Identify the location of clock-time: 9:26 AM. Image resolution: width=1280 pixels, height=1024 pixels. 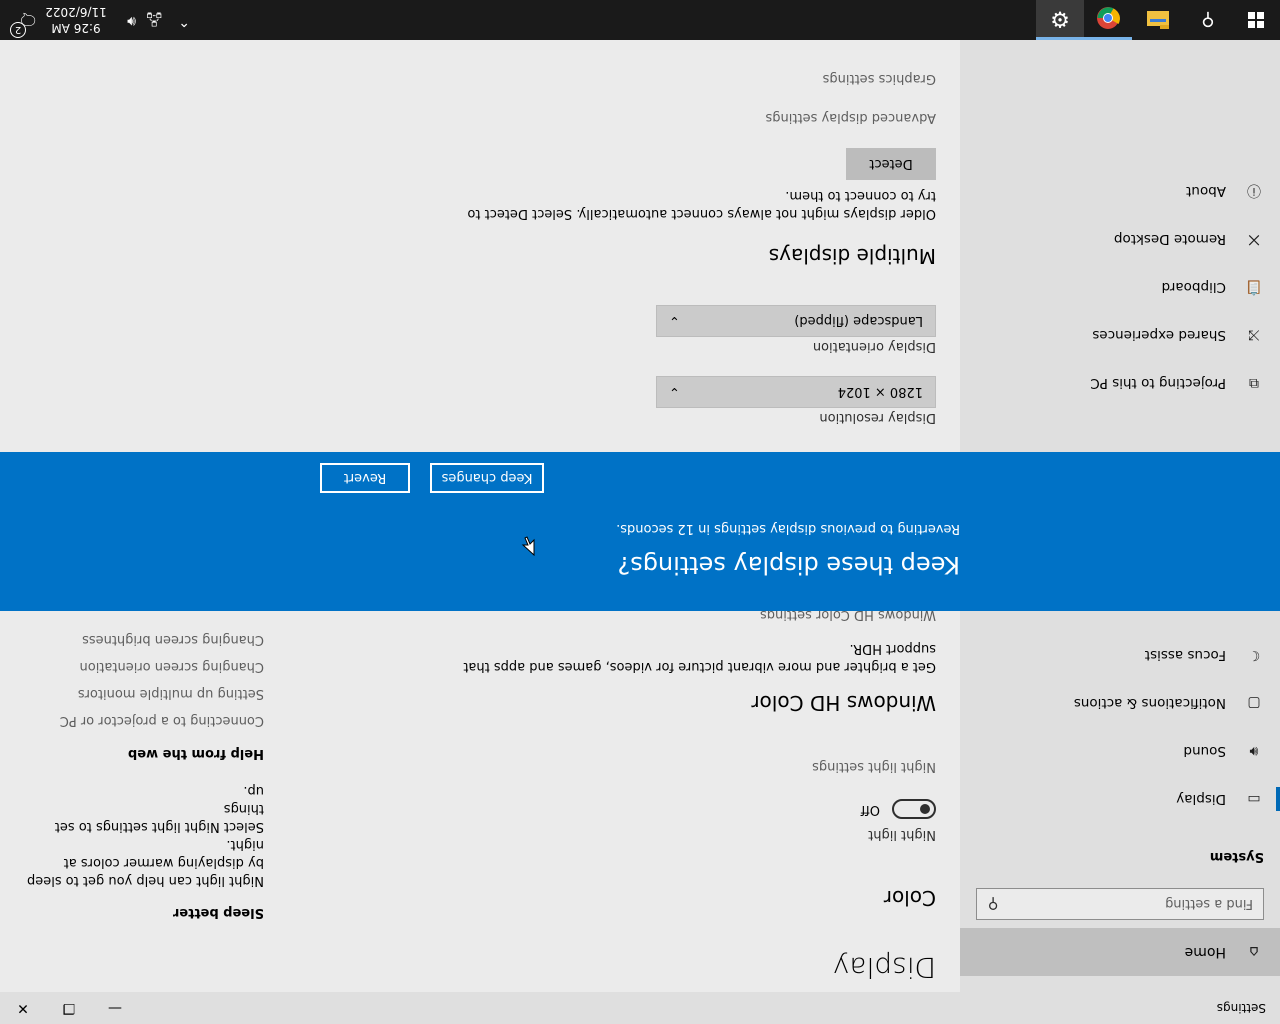
(76, 28).